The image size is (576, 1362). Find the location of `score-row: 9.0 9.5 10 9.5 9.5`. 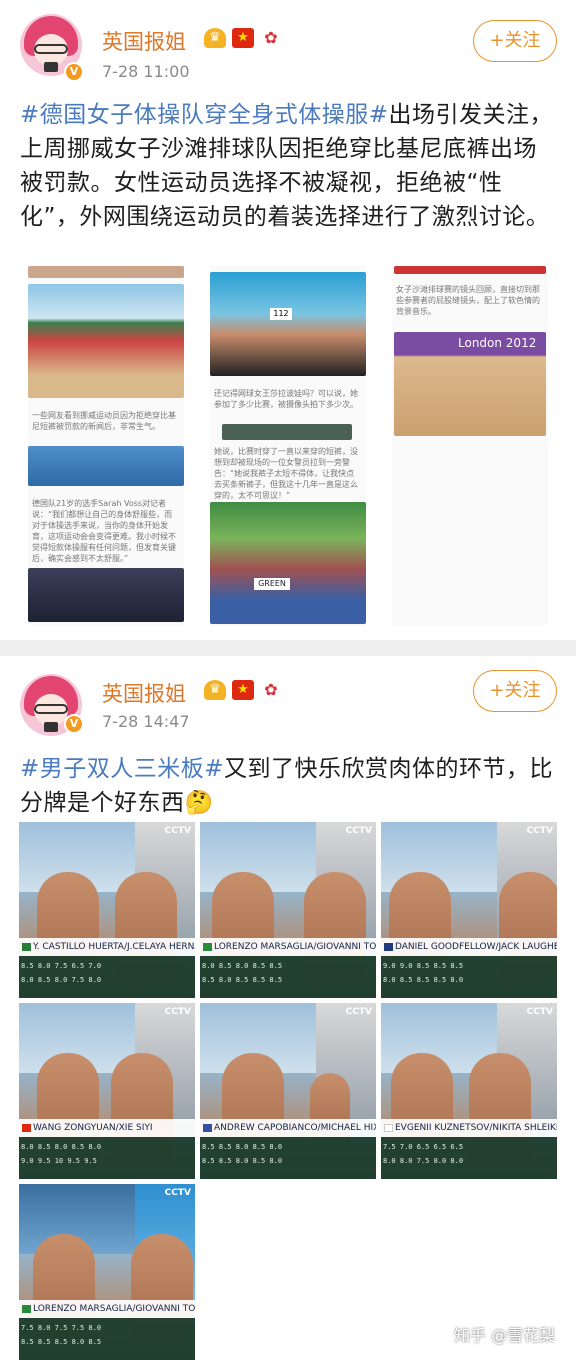

score-row: 9.0 9.5 10 9.5 9.5 is located at coordinates (59, 1161).